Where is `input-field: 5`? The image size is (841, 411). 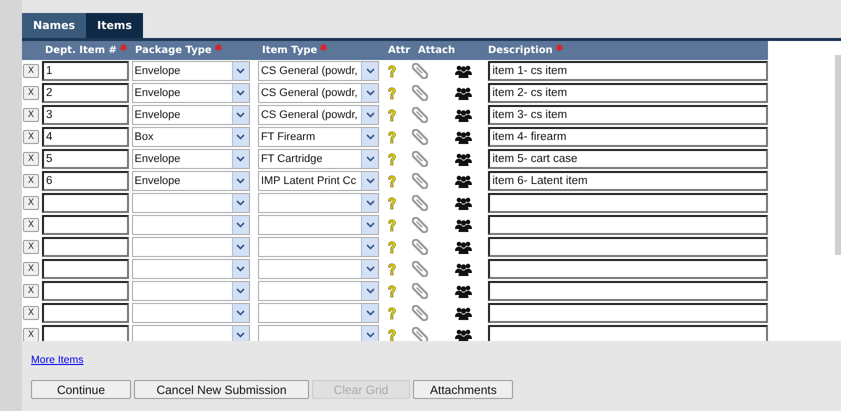
input-field: 5 is located at coordinates (85, 159).